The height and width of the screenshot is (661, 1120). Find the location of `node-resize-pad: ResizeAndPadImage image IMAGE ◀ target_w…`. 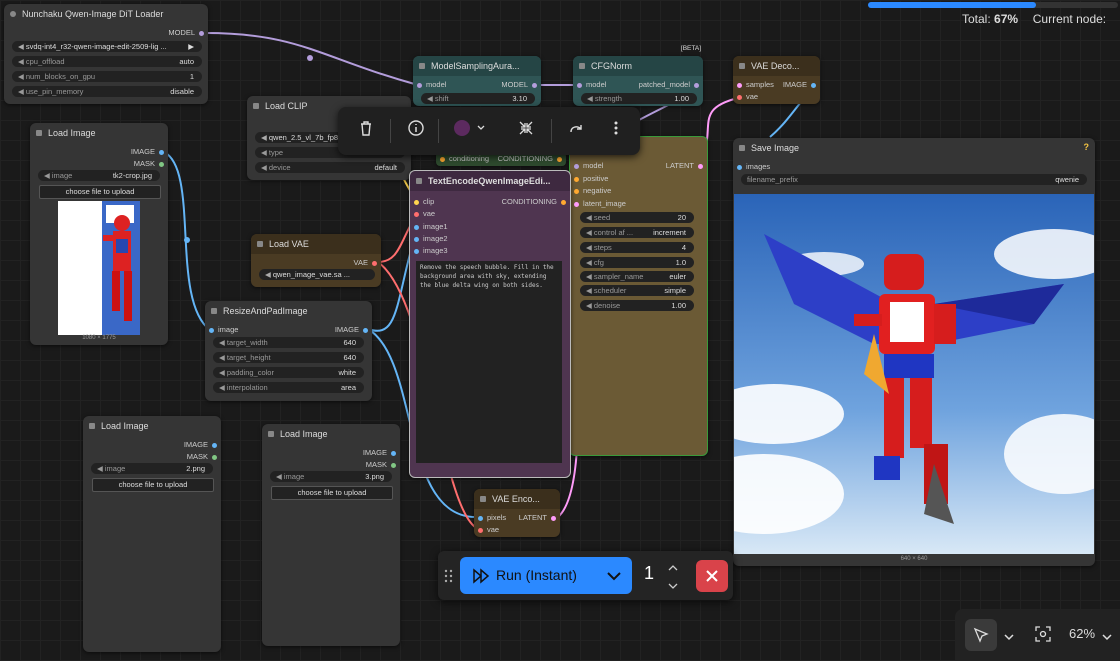

node-resize-pad: ResizeAndPadImage image IMAGE ◀ target_w… is located at coordinates (288, 351).